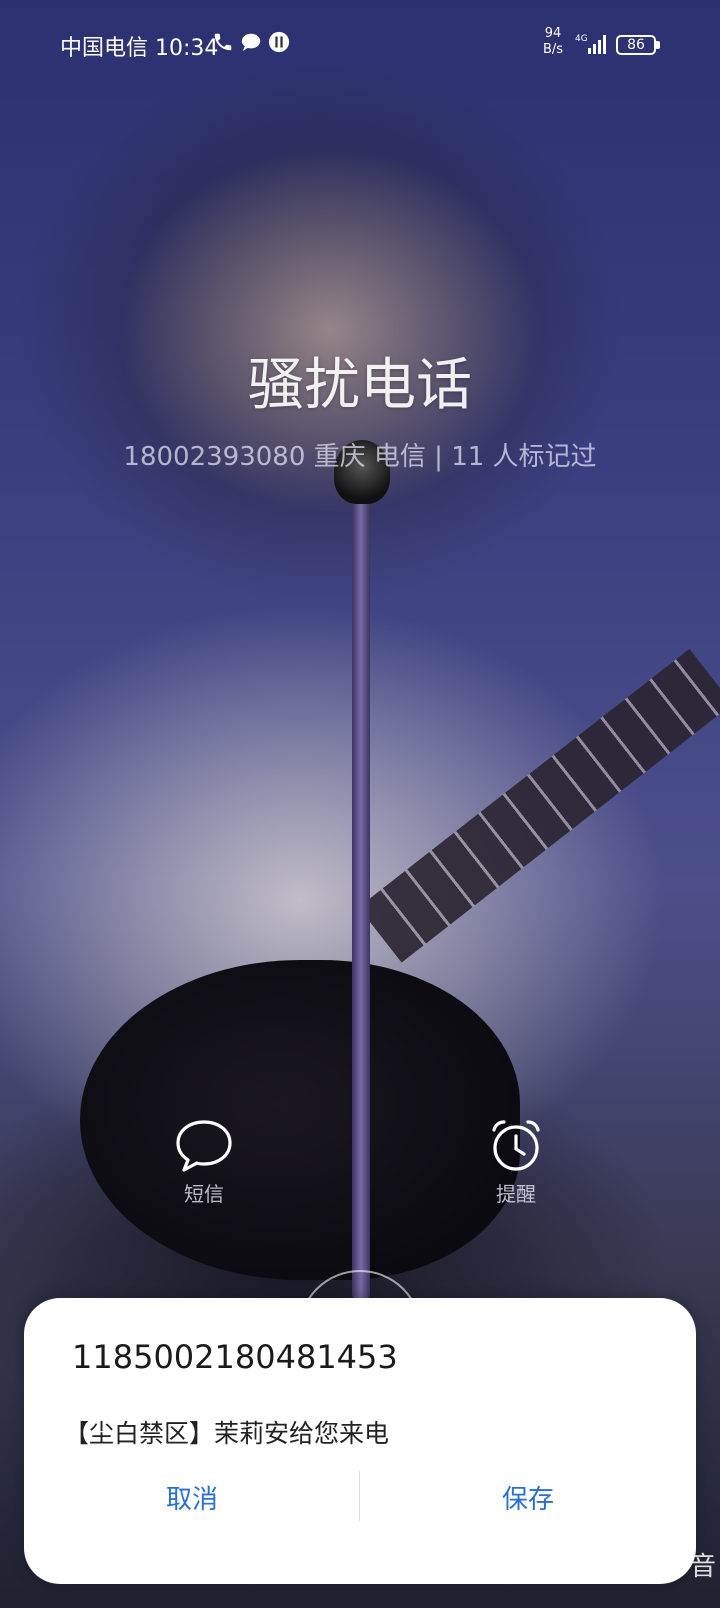 The image size is (720, 1608). What do you see at coordinates (279, 42) in the screenshot?
I see `app-notification-icon` at bounding box center [279, 42].